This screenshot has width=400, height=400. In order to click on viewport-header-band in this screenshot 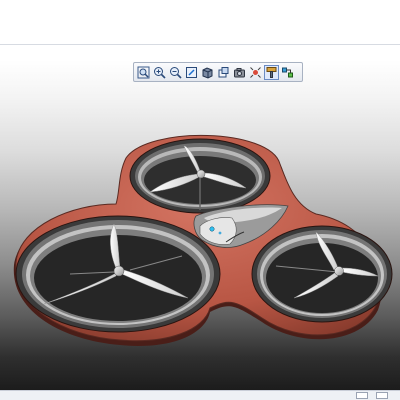, I will do `click(200, 52)`.